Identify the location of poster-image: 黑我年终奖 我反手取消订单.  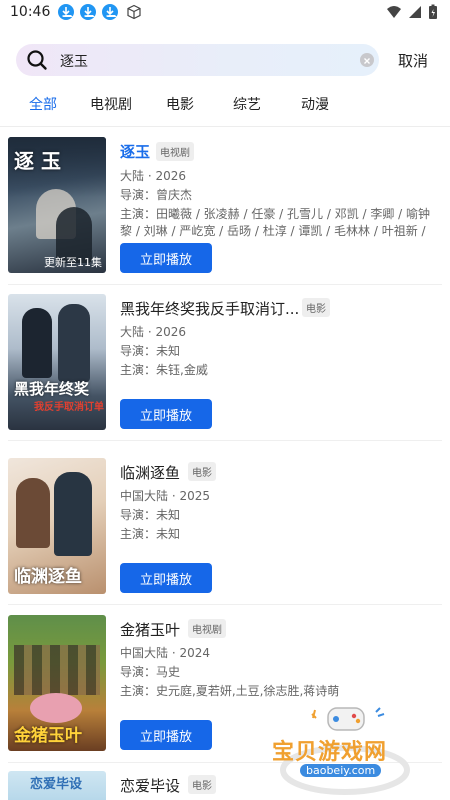
(57, 362).